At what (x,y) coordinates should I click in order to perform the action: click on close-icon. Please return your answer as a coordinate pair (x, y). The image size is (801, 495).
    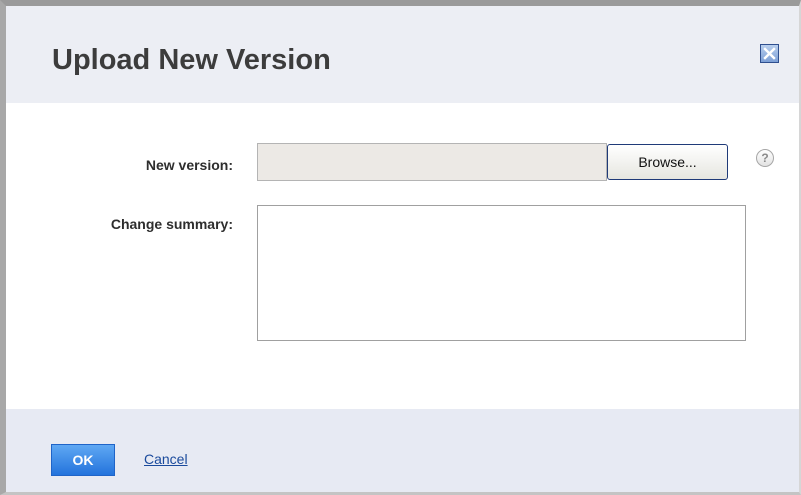
    Looking at the image, I should click on (769, 53).